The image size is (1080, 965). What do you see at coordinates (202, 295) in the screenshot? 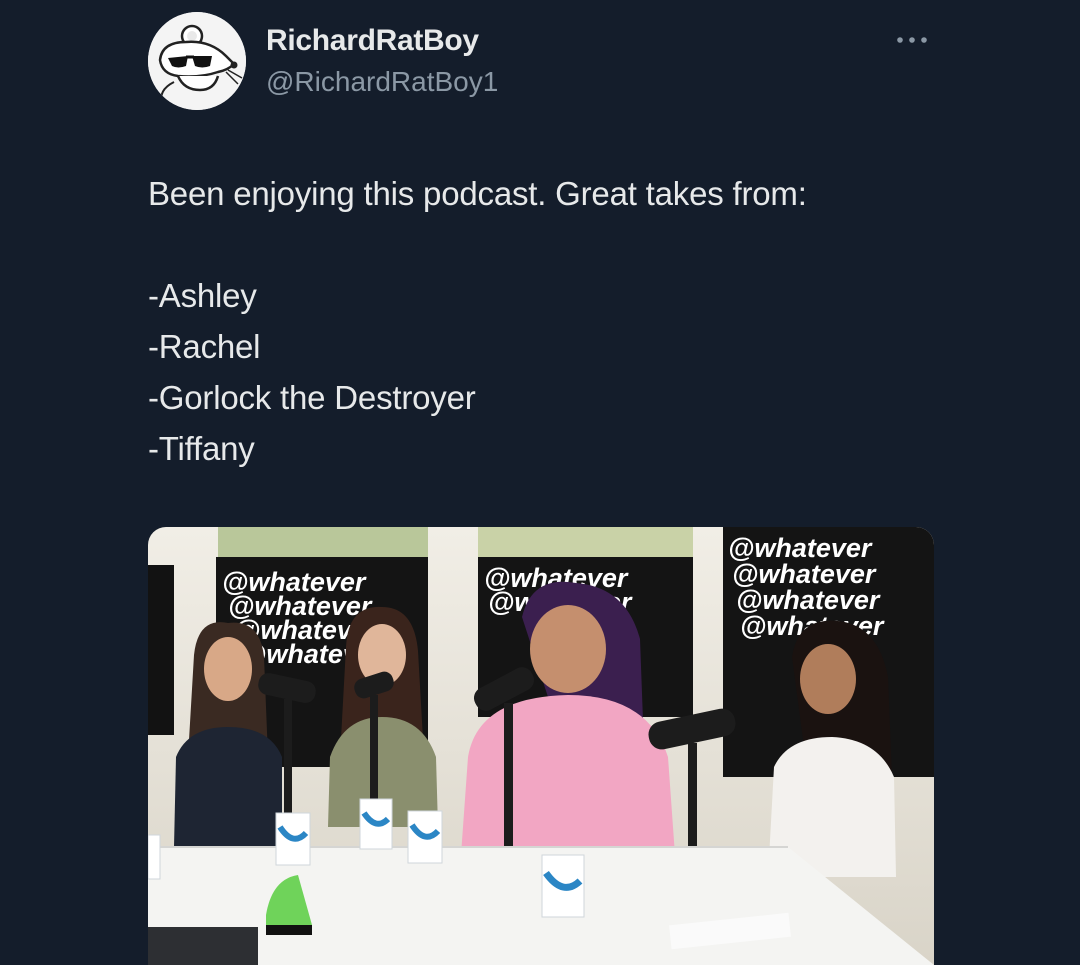
I see `tweet-text-line: -Ashley` at bounding box center [202, 295].